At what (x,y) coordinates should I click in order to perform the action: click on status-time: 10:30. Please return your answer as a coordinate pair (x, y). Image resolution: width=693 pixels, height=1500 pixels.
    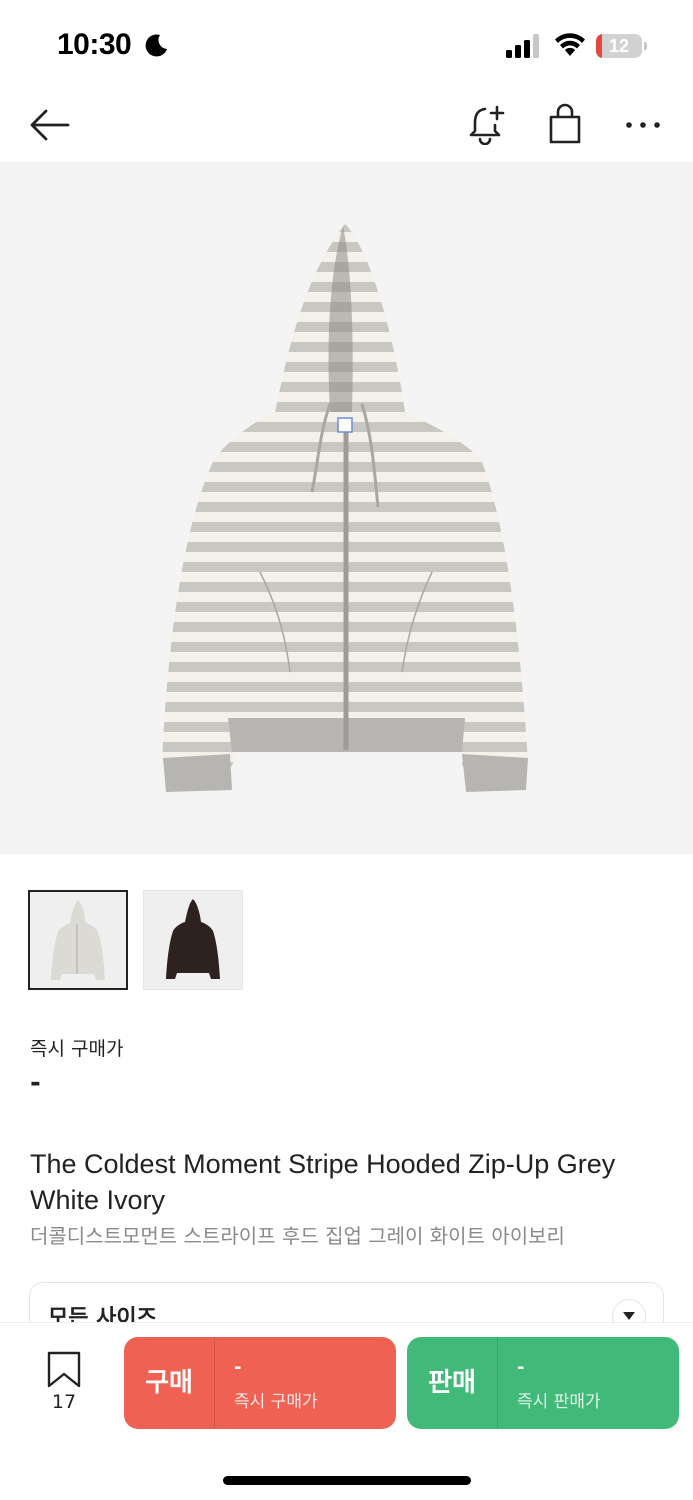
    Looking at the image, I should click on (94, 44).